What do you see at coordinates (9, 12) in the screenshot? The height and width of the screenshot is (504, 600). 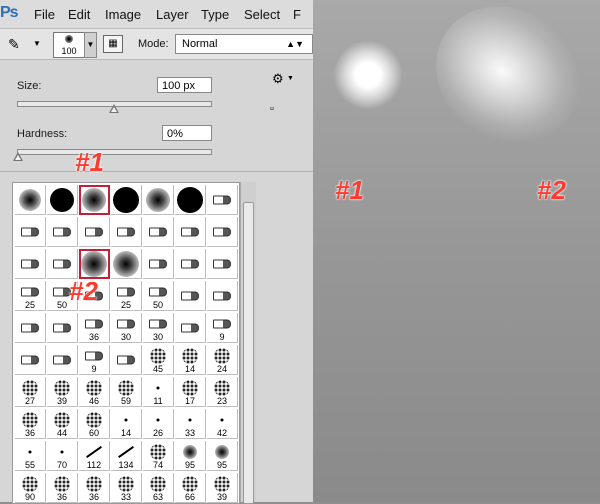 I see `app-logo: Ps` at bounding box center [9, 12].